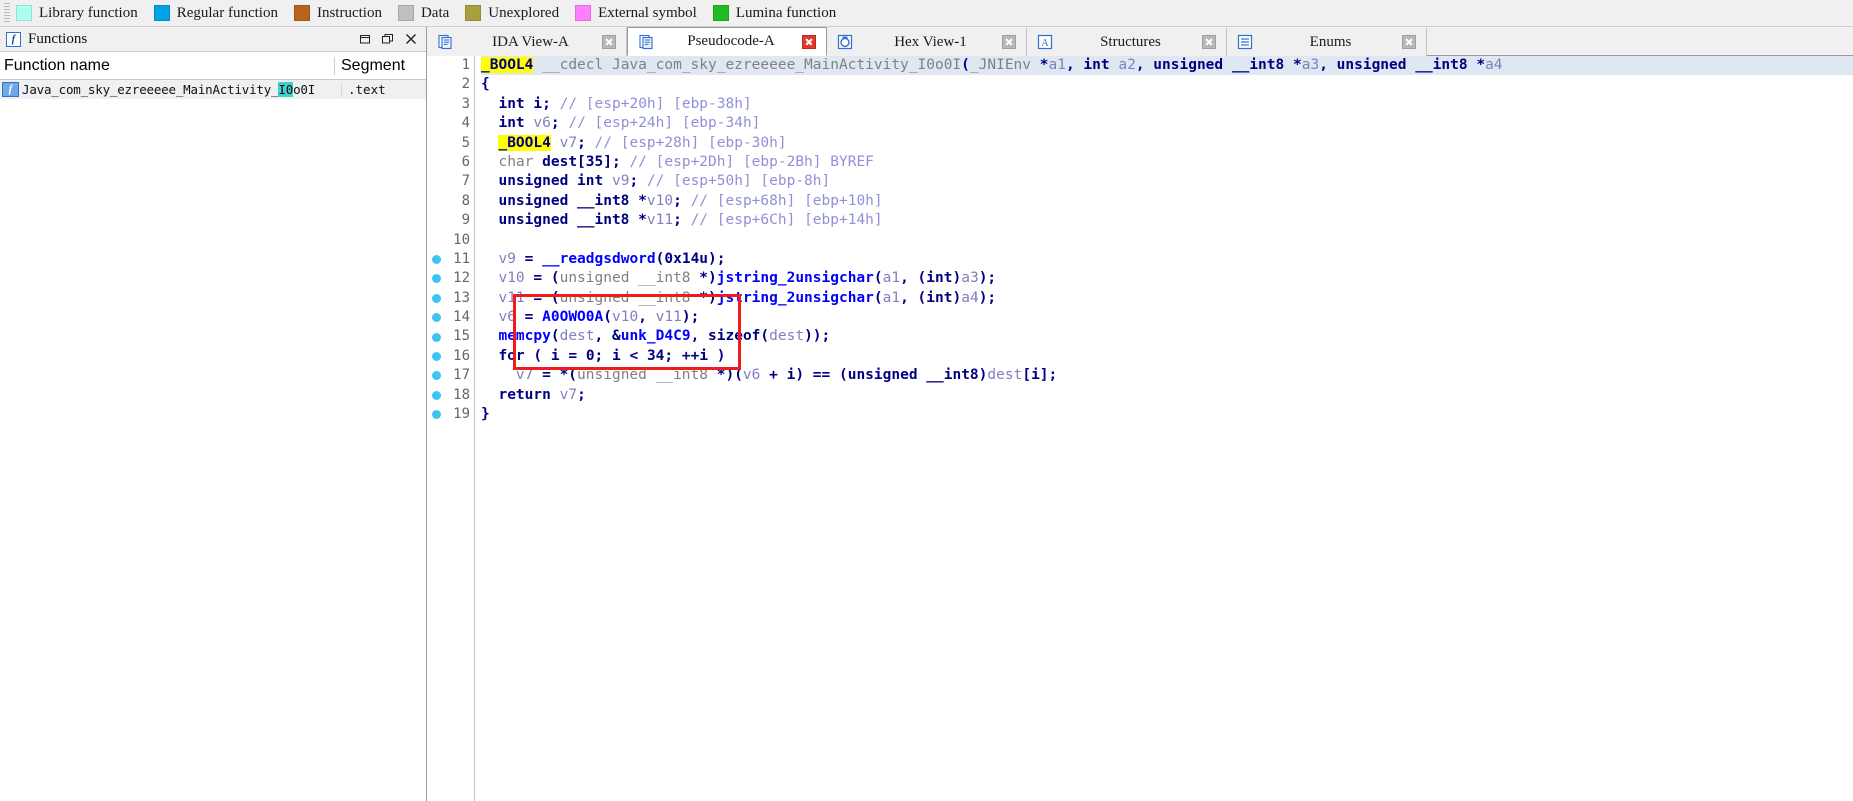 The width and height of the screenshot is (1853, 801). Describe the element at coordinates (450, 317) in the screenshot. I see `gutter-line-14: 14` at that location.